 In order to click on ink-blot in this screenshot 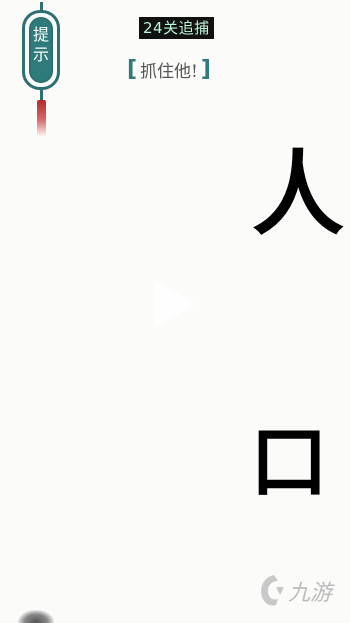, I will do `click(36, 616)`.